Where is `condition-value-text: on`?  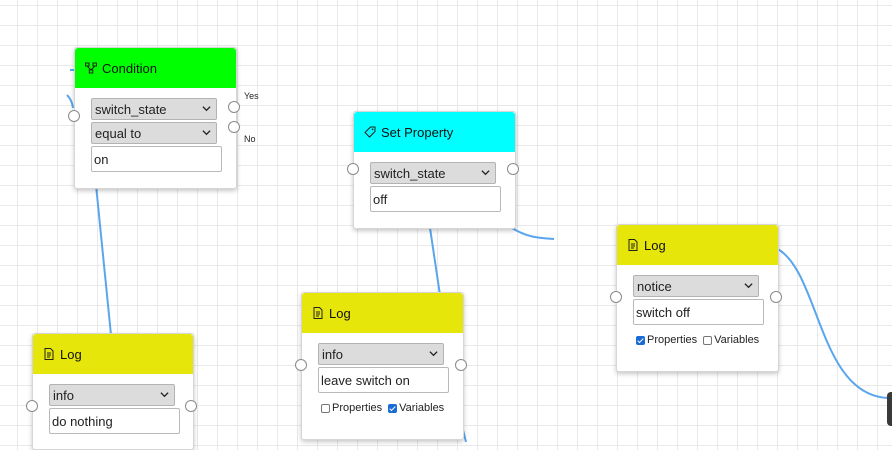
condition-value-text: on is located at coordinates (101, 159).